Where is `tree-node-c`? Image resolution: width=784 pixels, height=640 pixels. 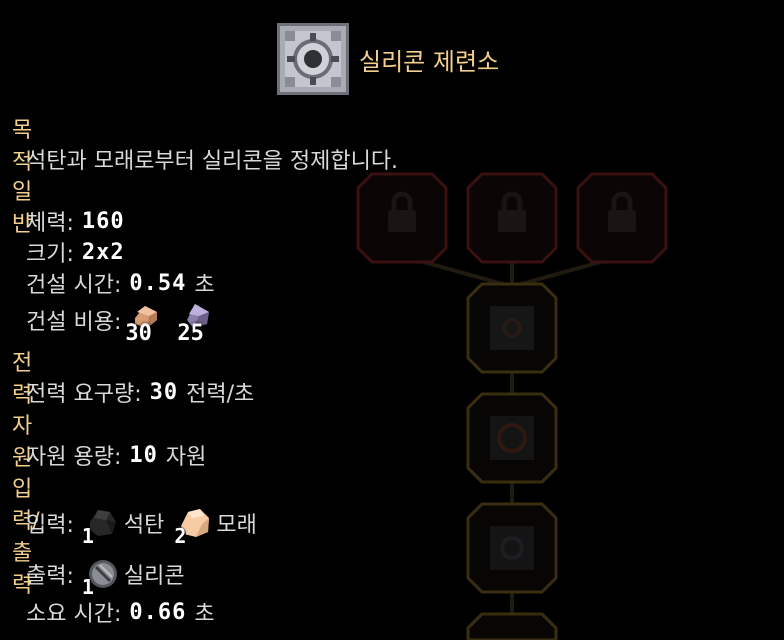 tree-node-c is located at coordinates (512, 548).